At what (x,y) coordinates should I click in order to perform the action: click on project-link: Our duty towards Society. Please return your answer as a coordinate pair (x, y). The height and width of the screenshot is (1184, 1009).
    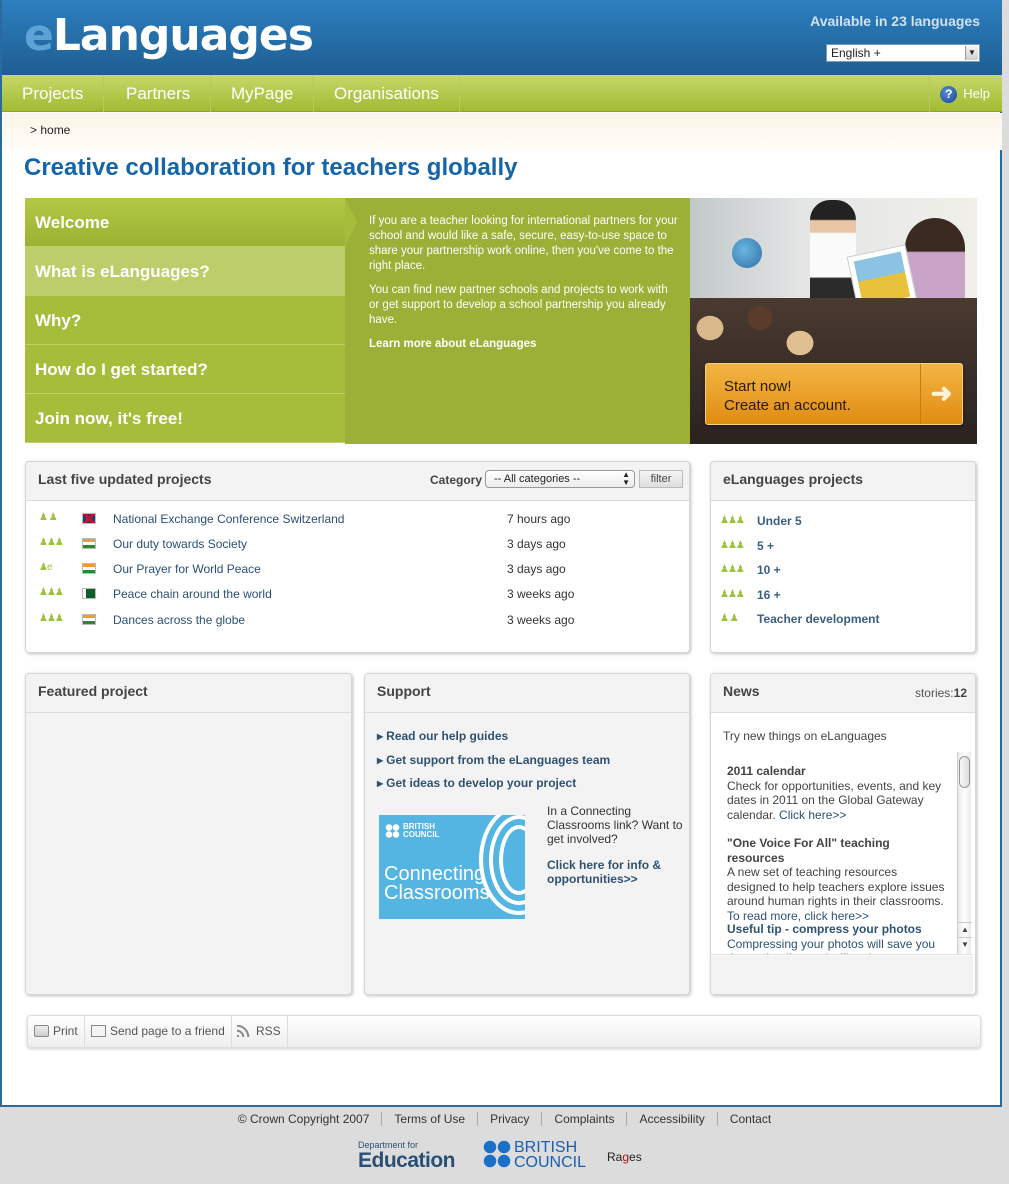
    Looking at the image, I should click on (180, 544).